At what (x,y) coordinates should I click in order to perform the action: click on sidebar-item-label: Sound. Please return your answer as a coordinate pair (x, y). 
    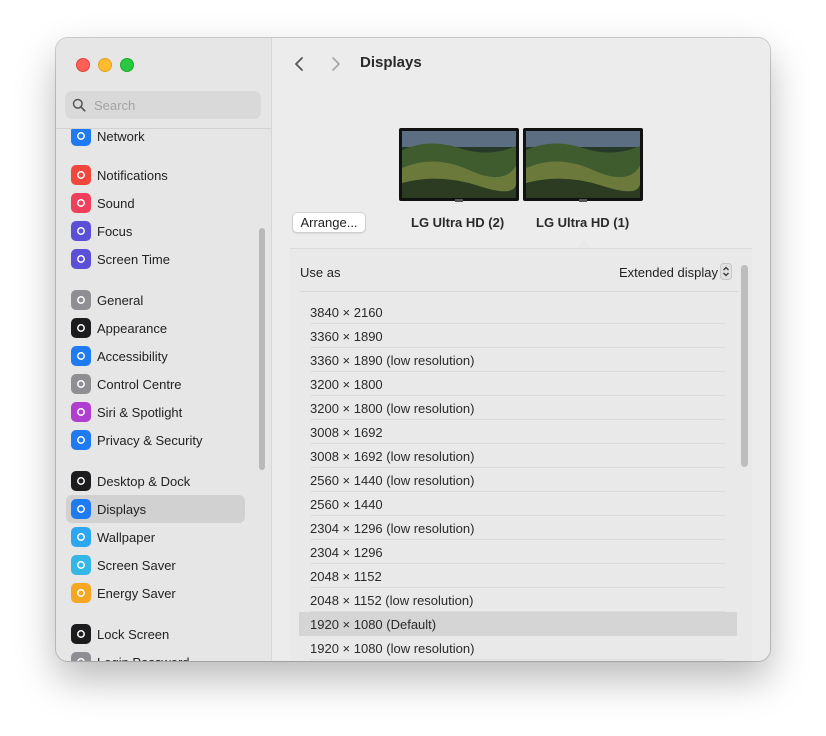
    Looking at the image, I should click on (116, 203).